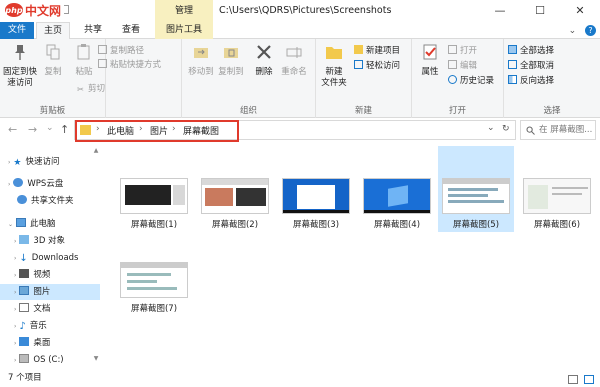 The height and width of the screenshot is (387, 600). What do you see at coordinates (131, 30) in the screenshot?
I see `tab-view: 查看` at bounding box center [131, 30].